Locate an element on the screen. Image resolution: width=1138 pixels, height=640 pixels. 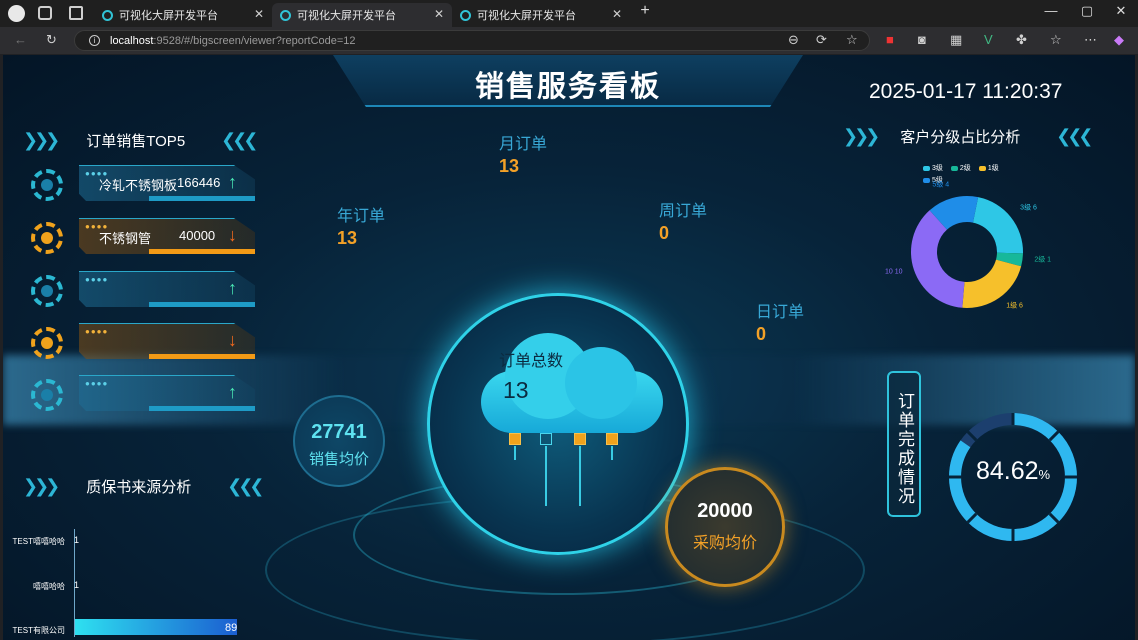
legend-swatch is located at coordinates (926, 168).